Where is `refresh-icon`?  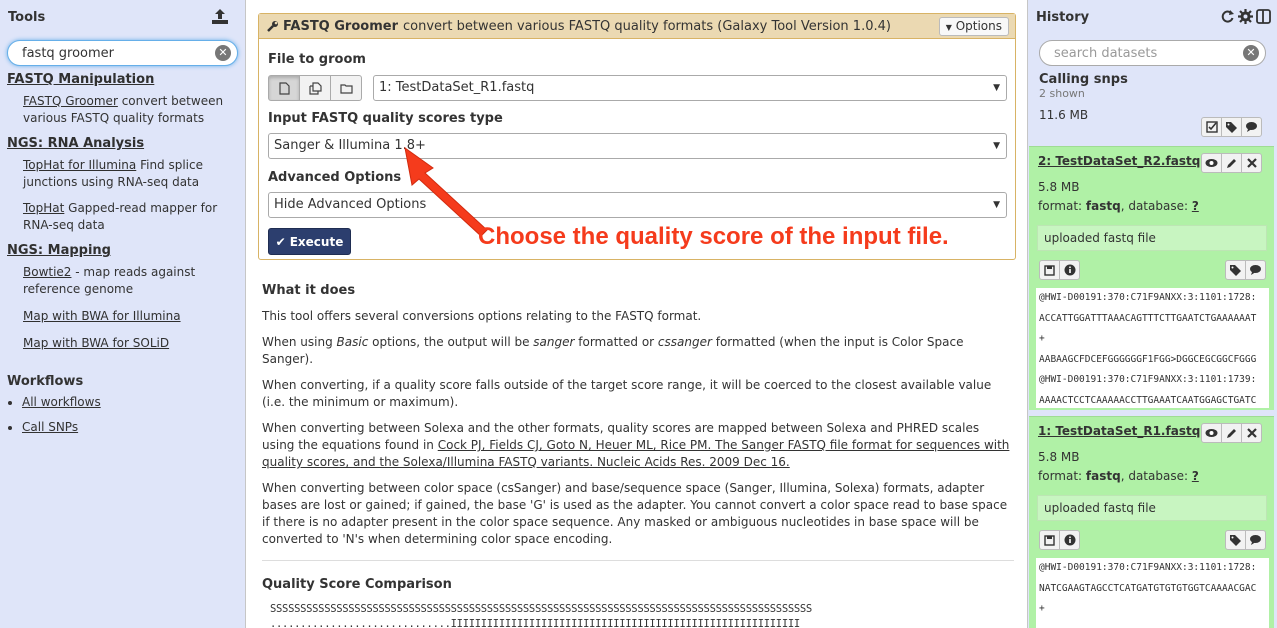 refresh-icon is located at coordinates (1227, 16).